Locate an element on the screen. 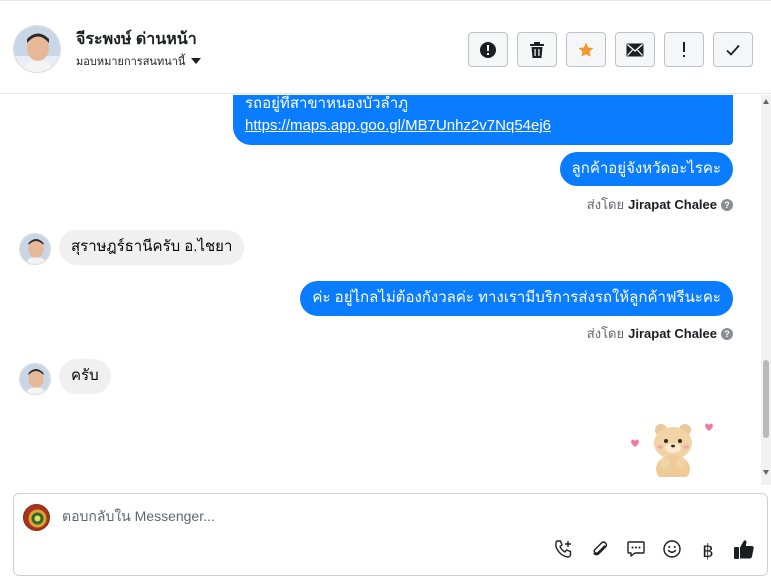 This screenshot has width=771, height=578. scroll-up-arrow-icon is located at coordinates (766, 101).